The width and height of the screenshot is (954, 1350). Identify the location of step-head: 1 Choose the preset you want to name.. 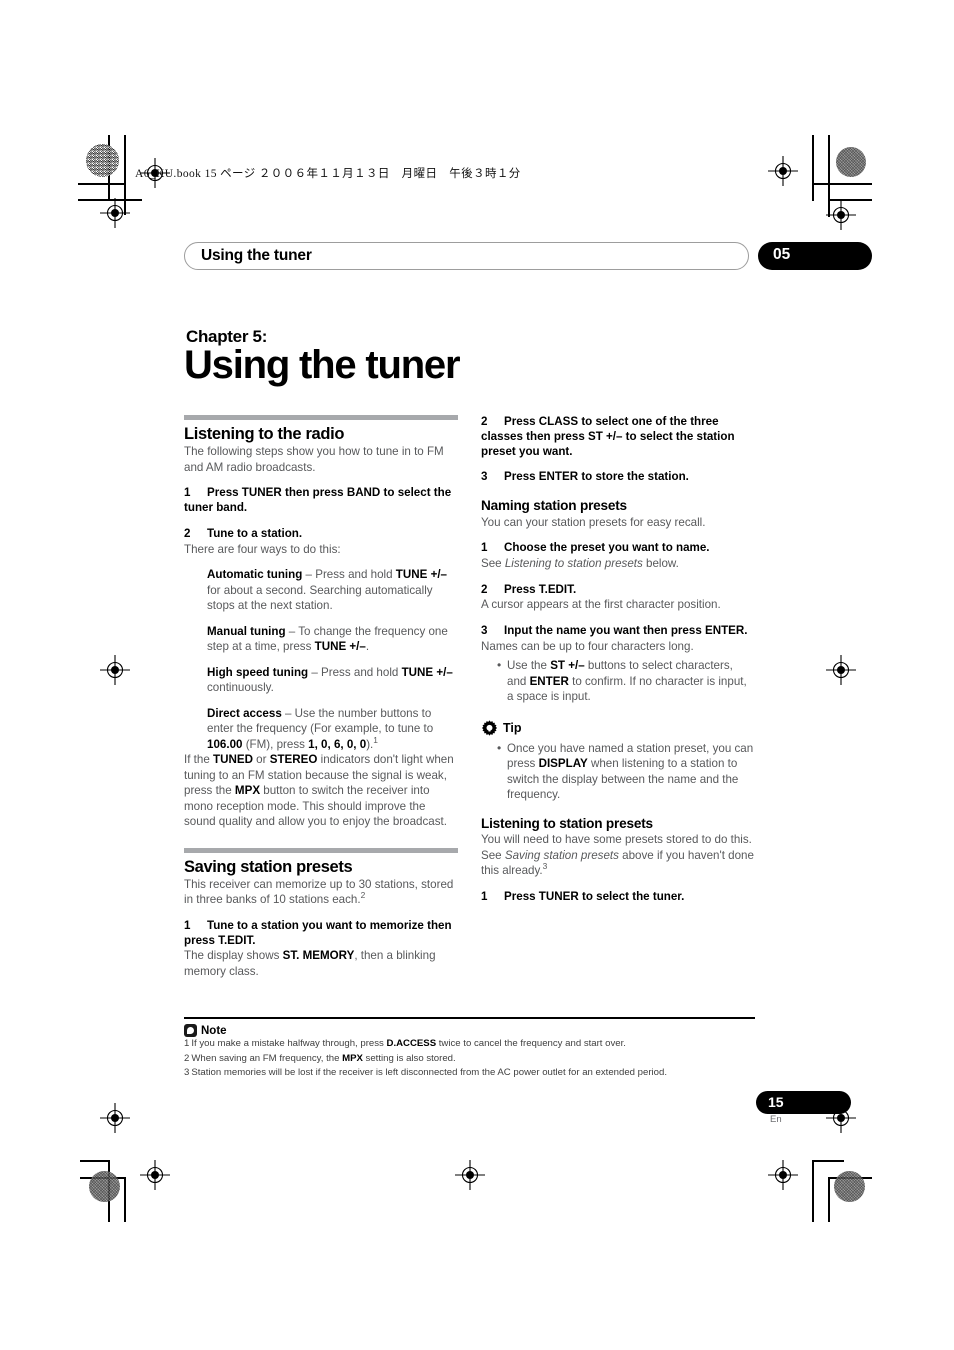
(618, 548).